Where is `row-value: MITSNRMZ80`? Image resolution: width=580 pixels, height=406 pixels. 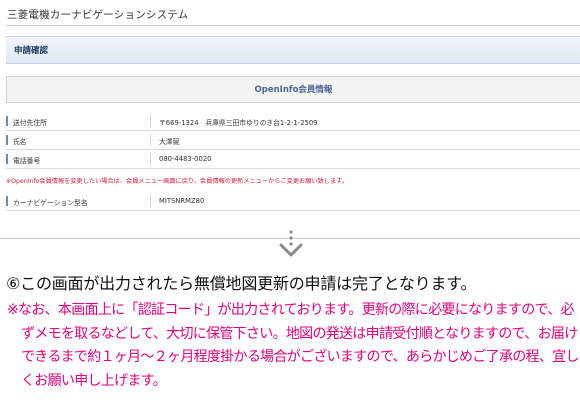
row-value: MITSNRMZ80 is located at coordinates (182, 201).